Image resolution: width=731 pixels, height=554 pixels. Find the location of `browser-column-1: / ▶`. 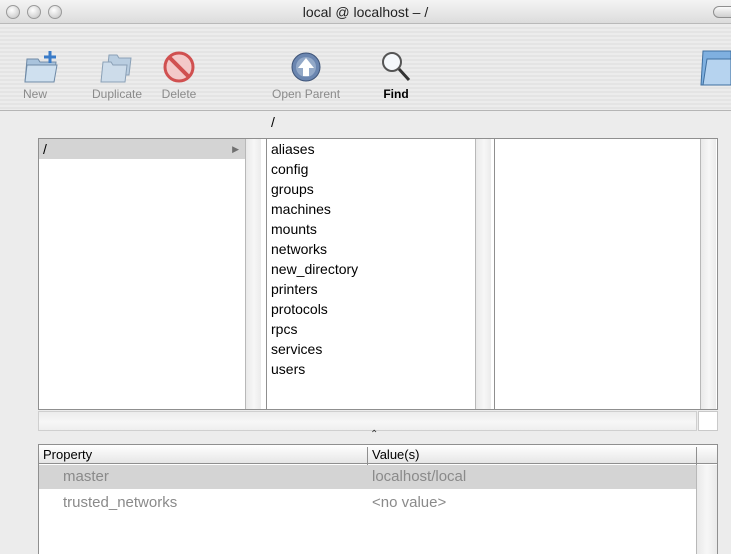

browser-column-1: / ▶ is located at coordinates (142, 274).